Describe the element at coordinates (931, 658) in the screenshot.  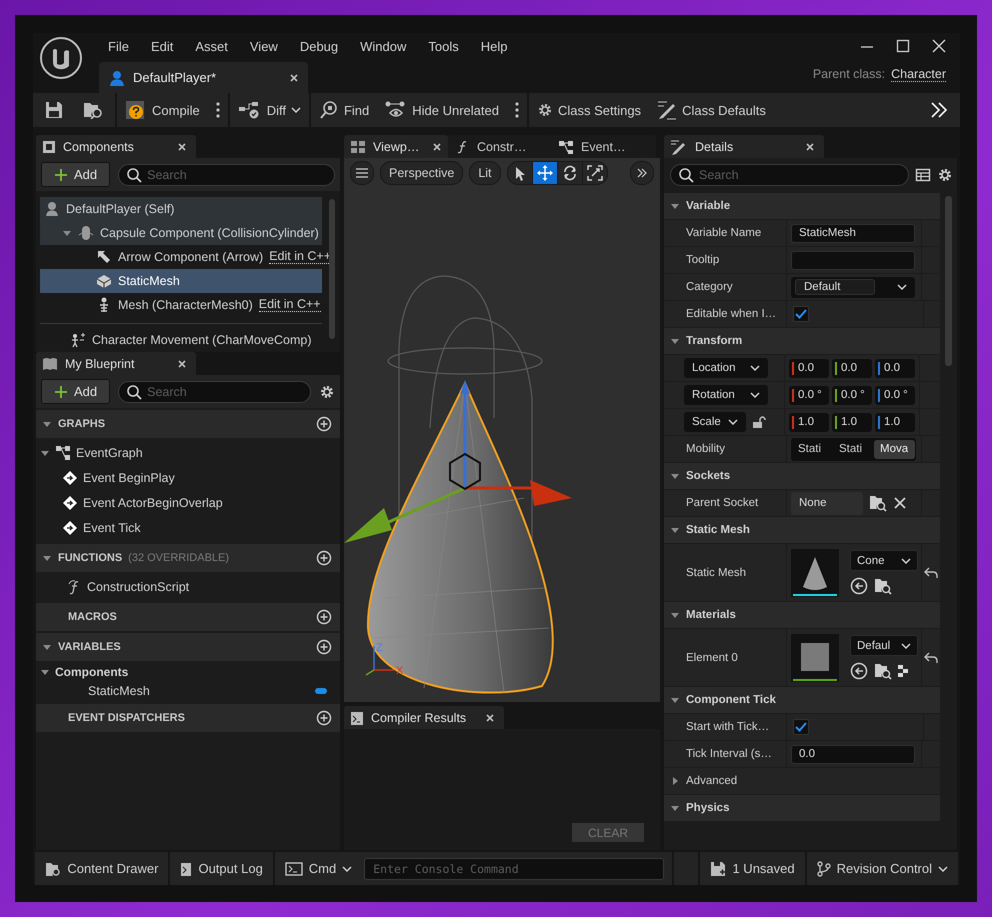
I see `reset-arrow-icon` at that location.